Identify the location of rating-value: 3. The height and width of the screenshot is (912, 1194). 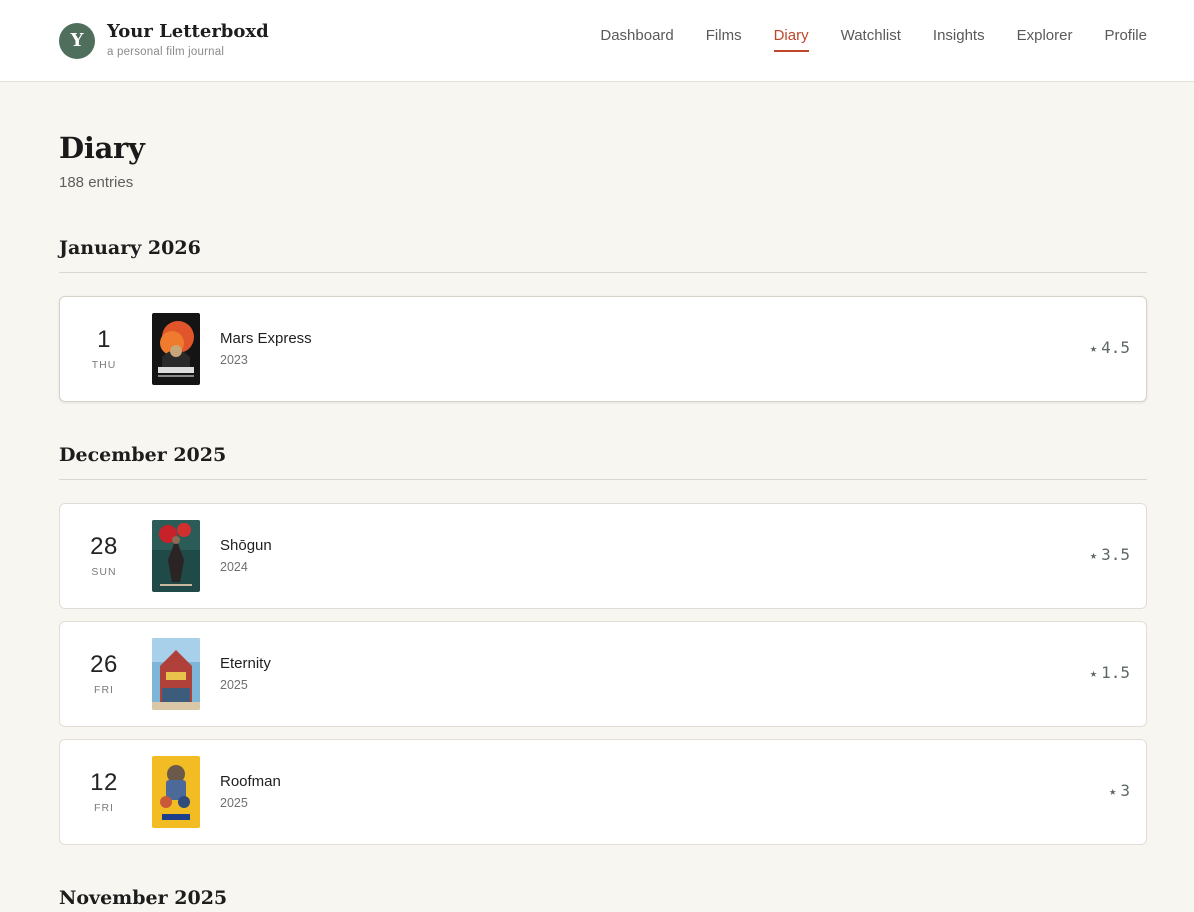
(1125, 790).